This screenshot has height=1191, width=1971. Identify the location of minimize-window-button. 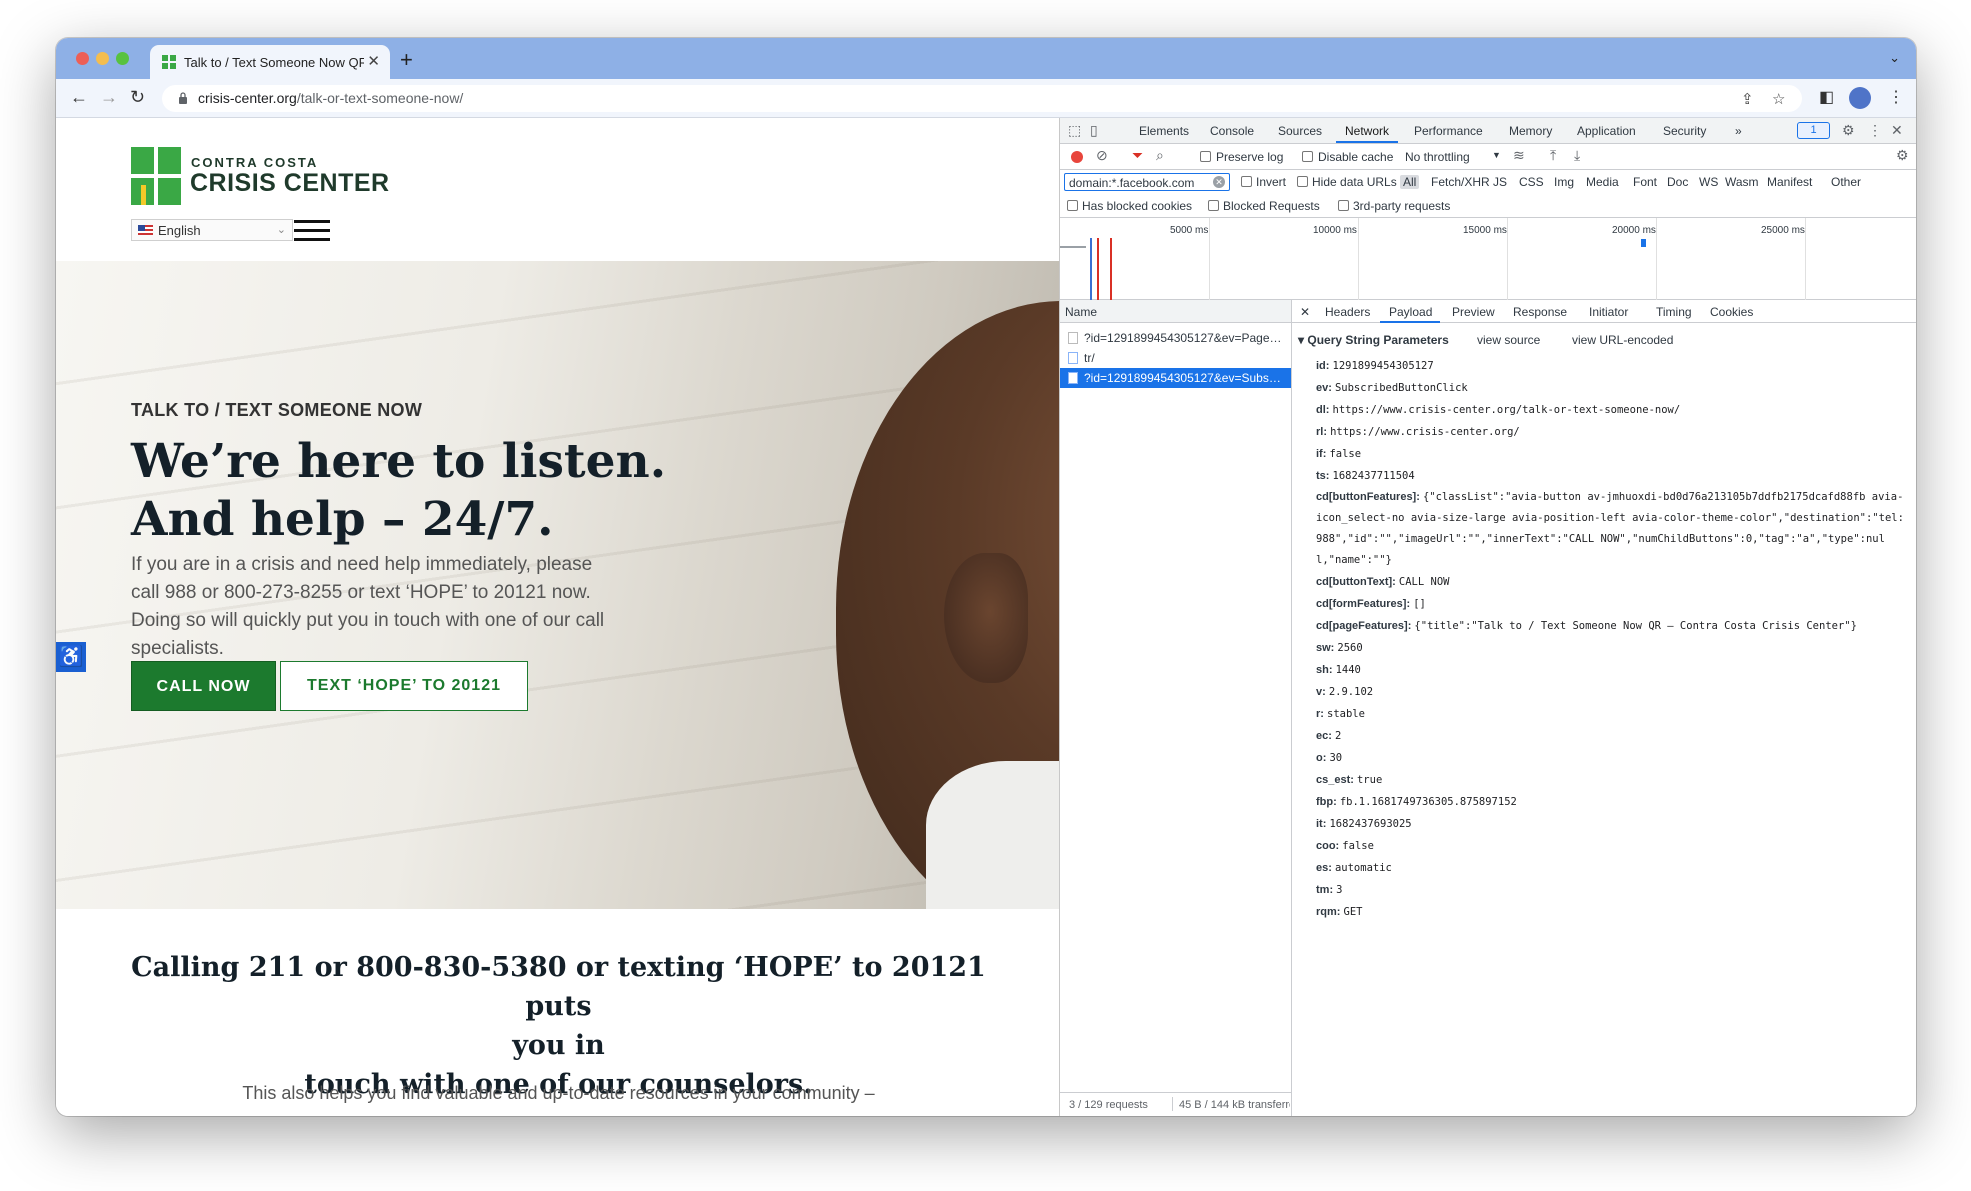
(102, 58).